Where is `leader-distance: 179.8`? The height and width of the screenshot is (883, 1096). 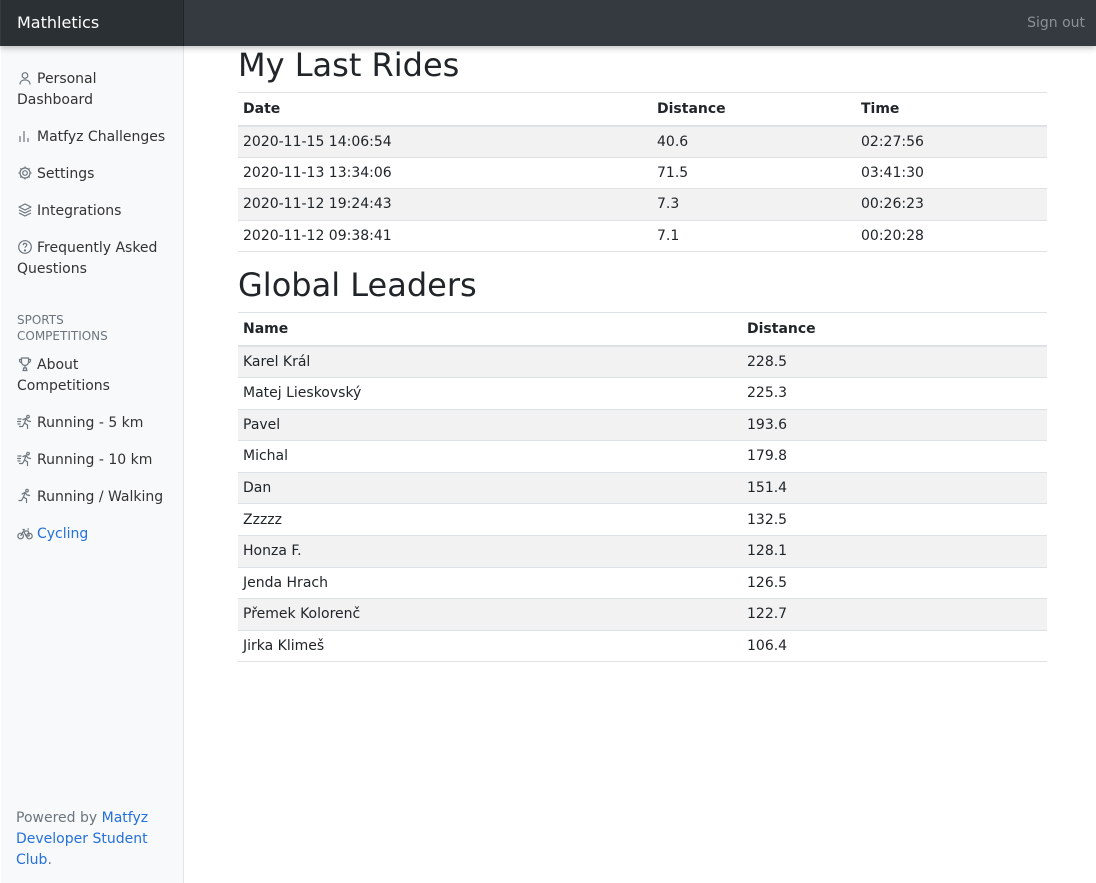
leader-distance: 179.8 is located at coordinates (894, 456).